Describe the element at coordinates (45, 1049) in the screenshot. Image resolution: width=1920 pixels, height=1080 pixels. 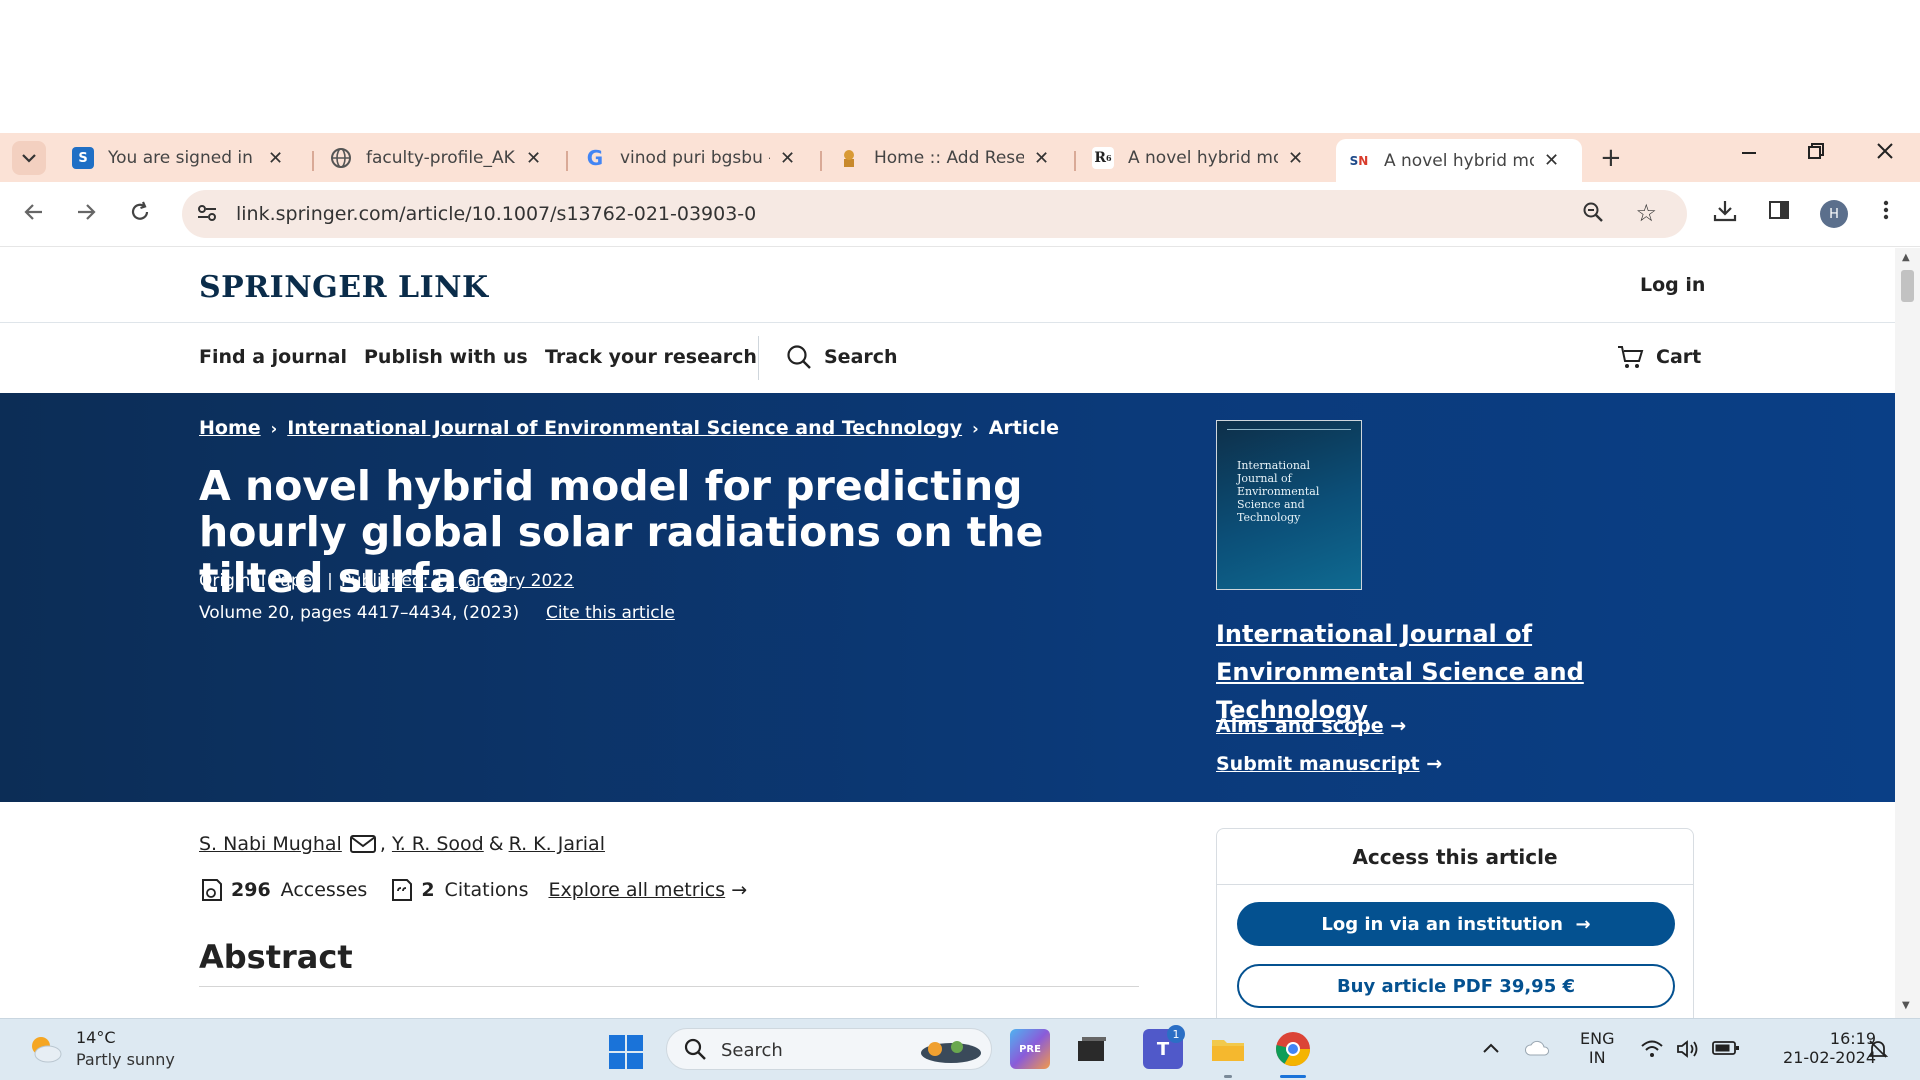
I see `partly-sunny-icon` at that location.